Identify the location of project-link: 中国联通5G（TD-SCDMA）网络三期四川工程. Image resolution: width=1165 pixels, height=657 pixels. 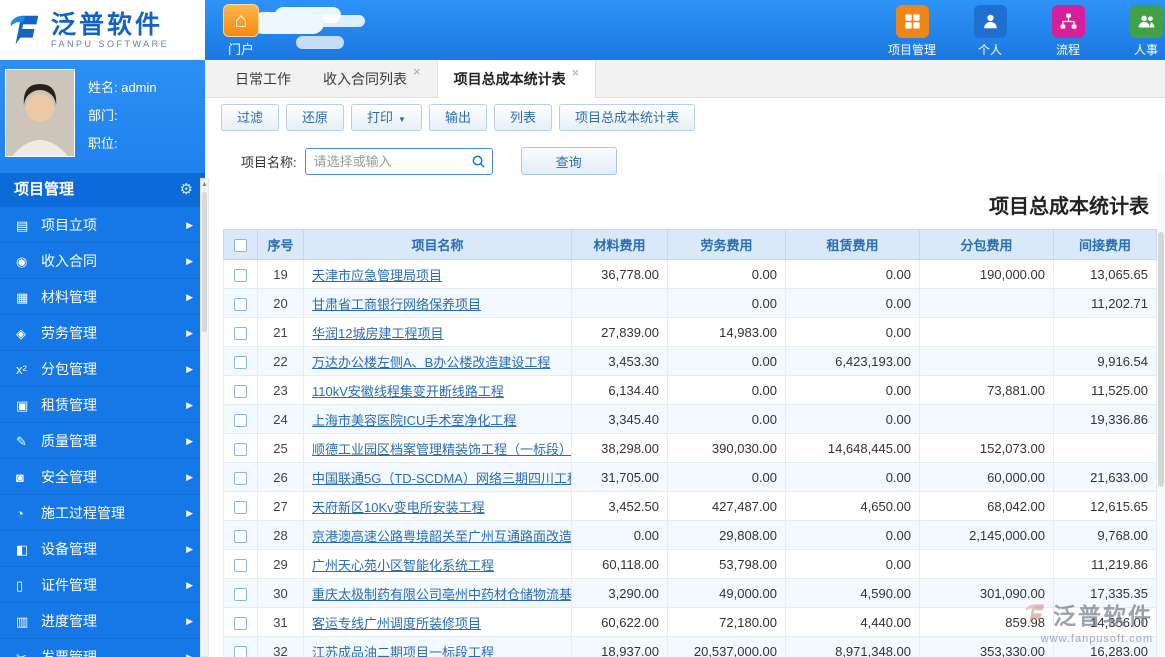
(441, 478).